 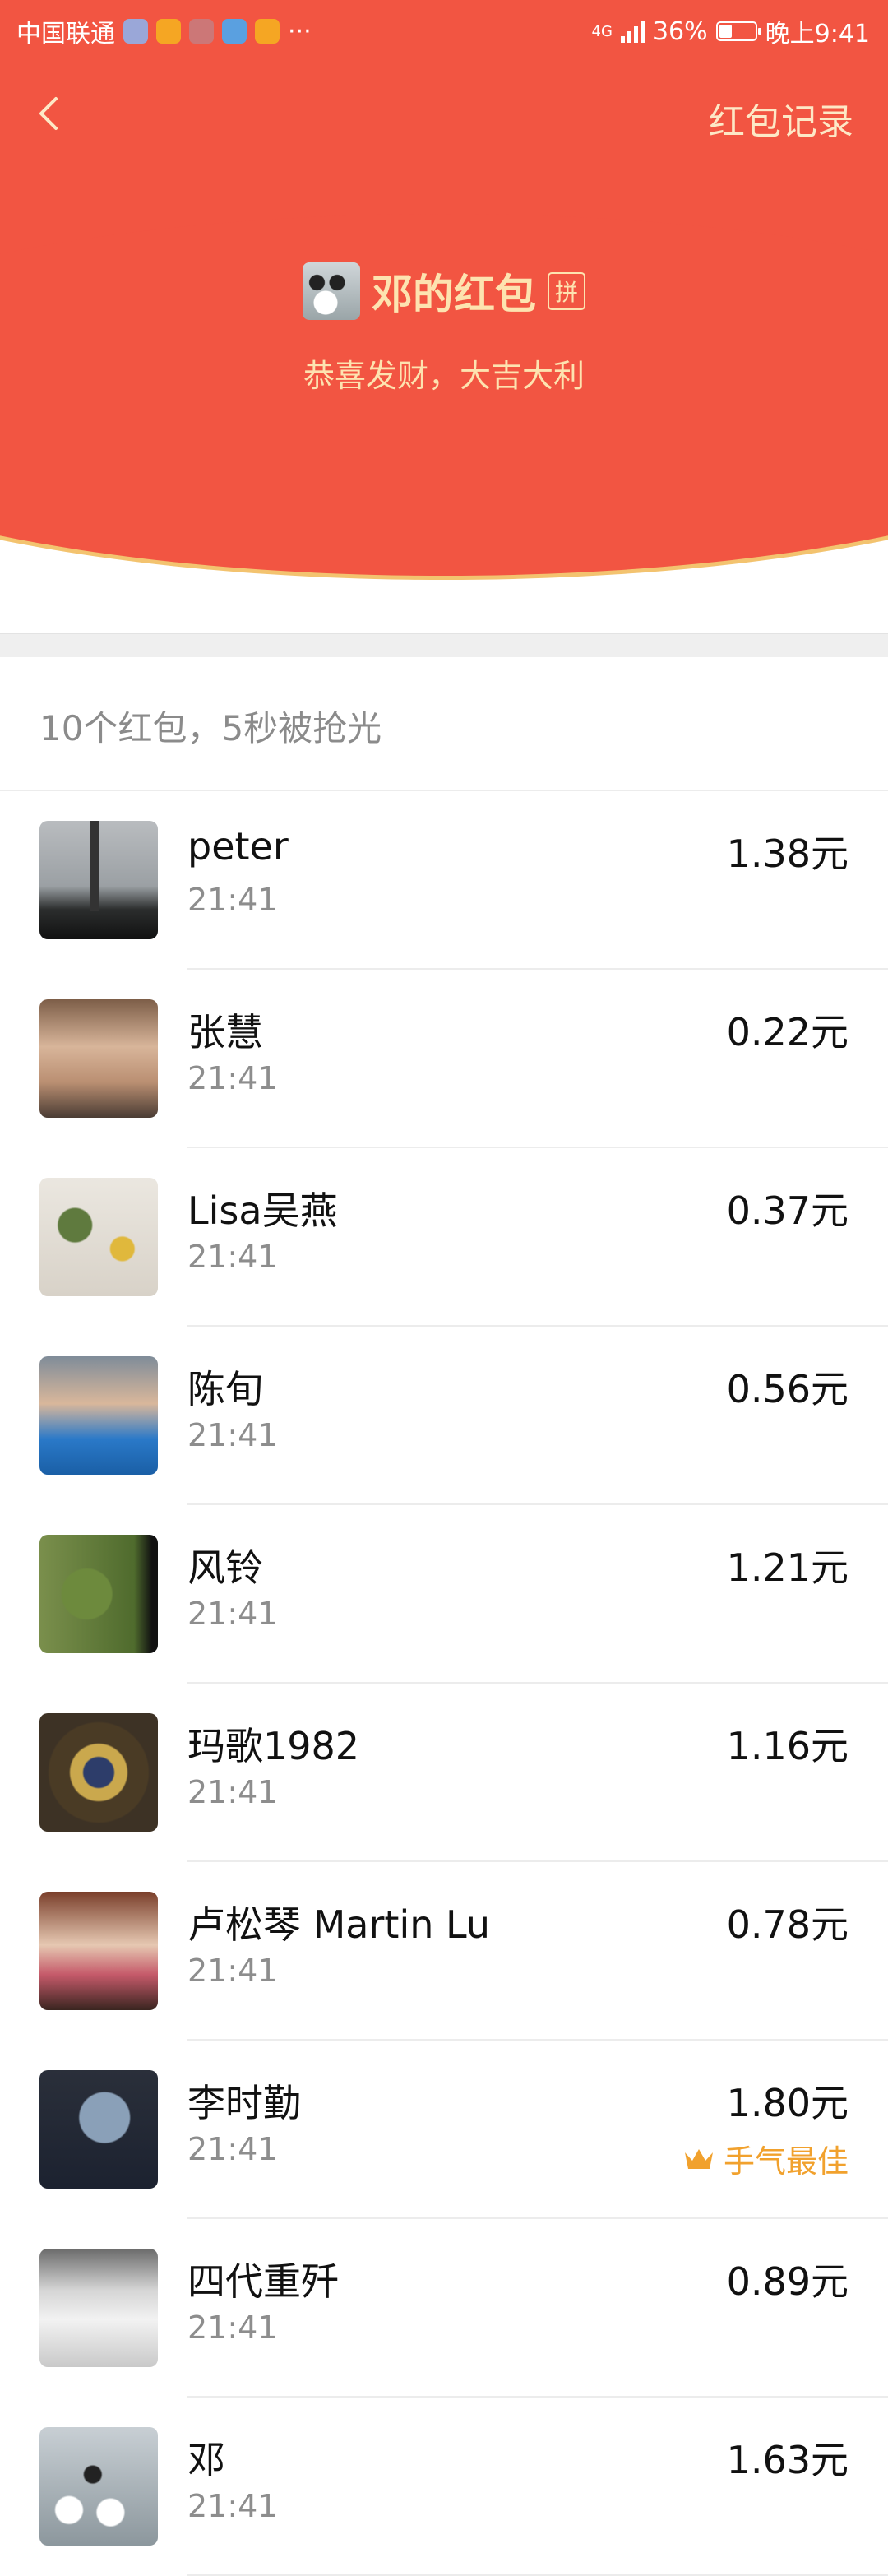 What do you see at coordinates (787, 1389) in the screenshot?
I see `claim-amount: 0.56元` at bounding box center [787, 1389].